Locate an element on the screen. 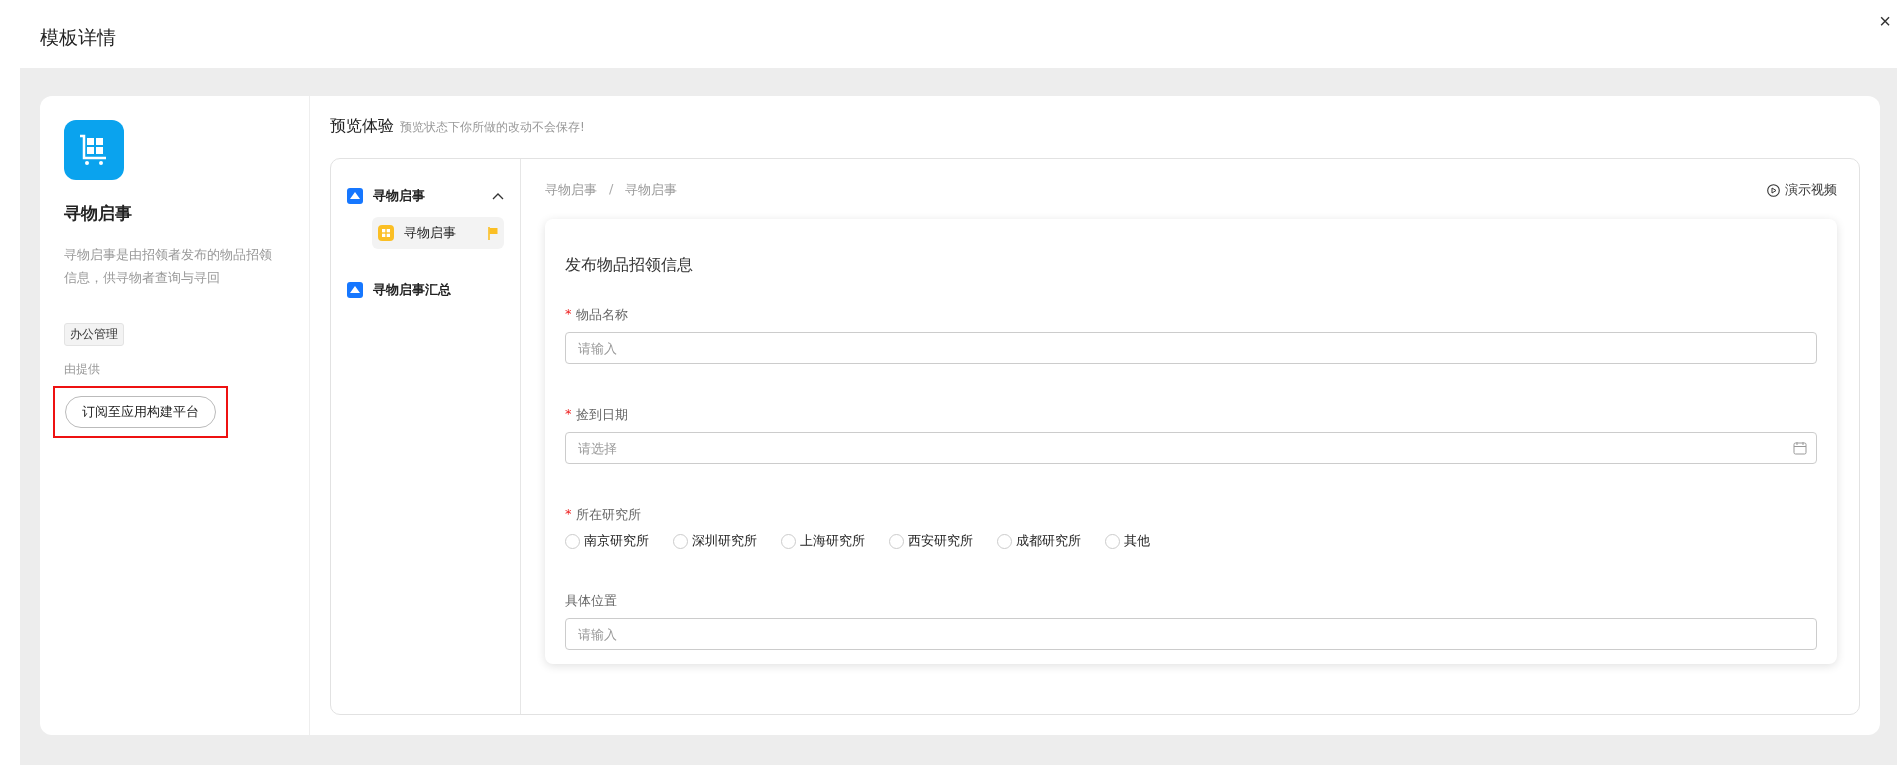 The image size is (1897, 765). close-button: × is located at coordinates (1885, 21).